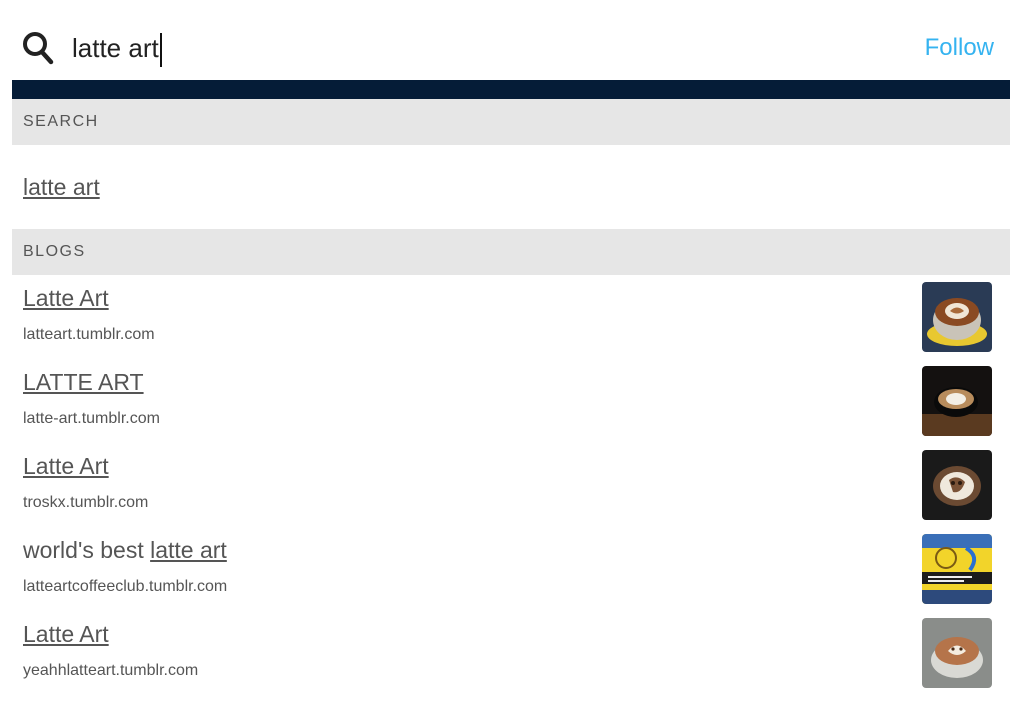 The image size is (1034, 726). What do you see at coordinates (517, 40) in the screenshot?
I see `search-bar: latte art Follow` at bounding box center [517, 40].